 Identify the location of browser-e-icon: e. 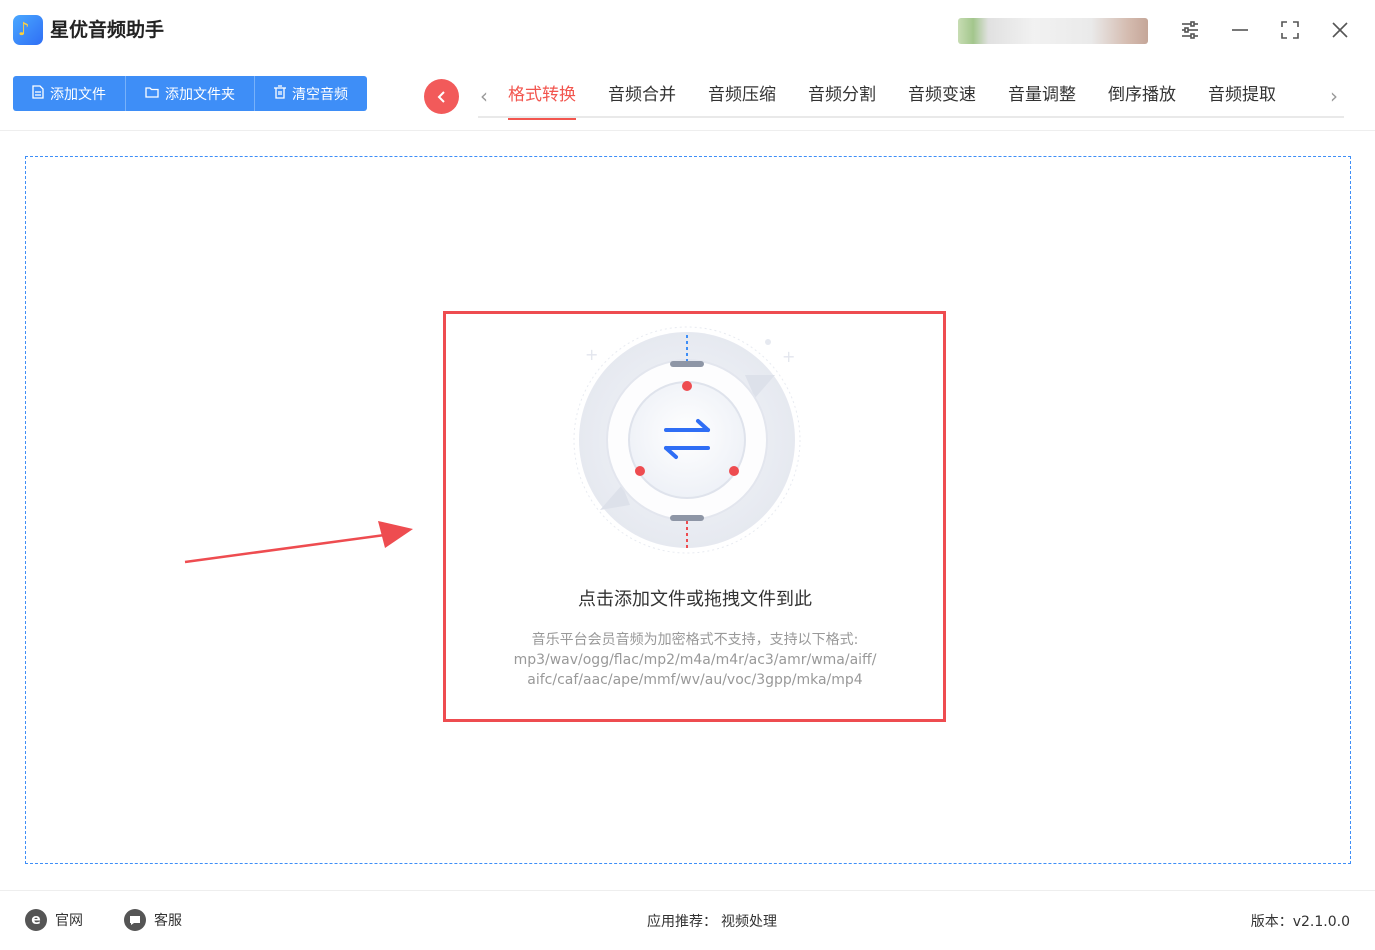
(36, 920).